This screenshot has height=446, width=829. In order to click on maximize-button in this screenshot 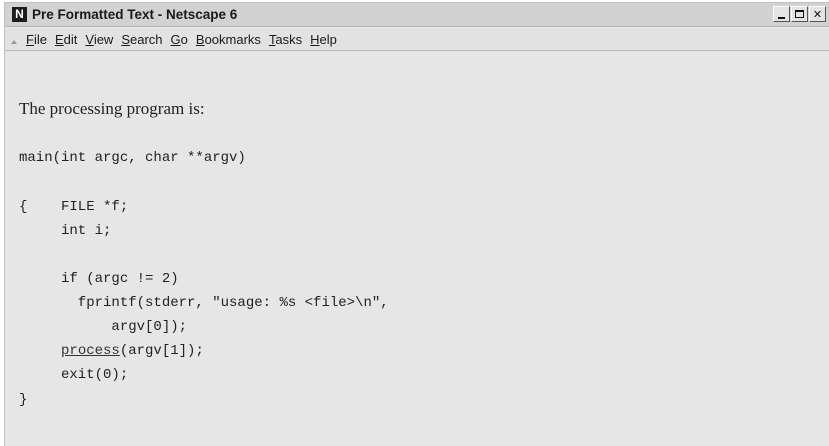, I will do `click(799, 14)`.